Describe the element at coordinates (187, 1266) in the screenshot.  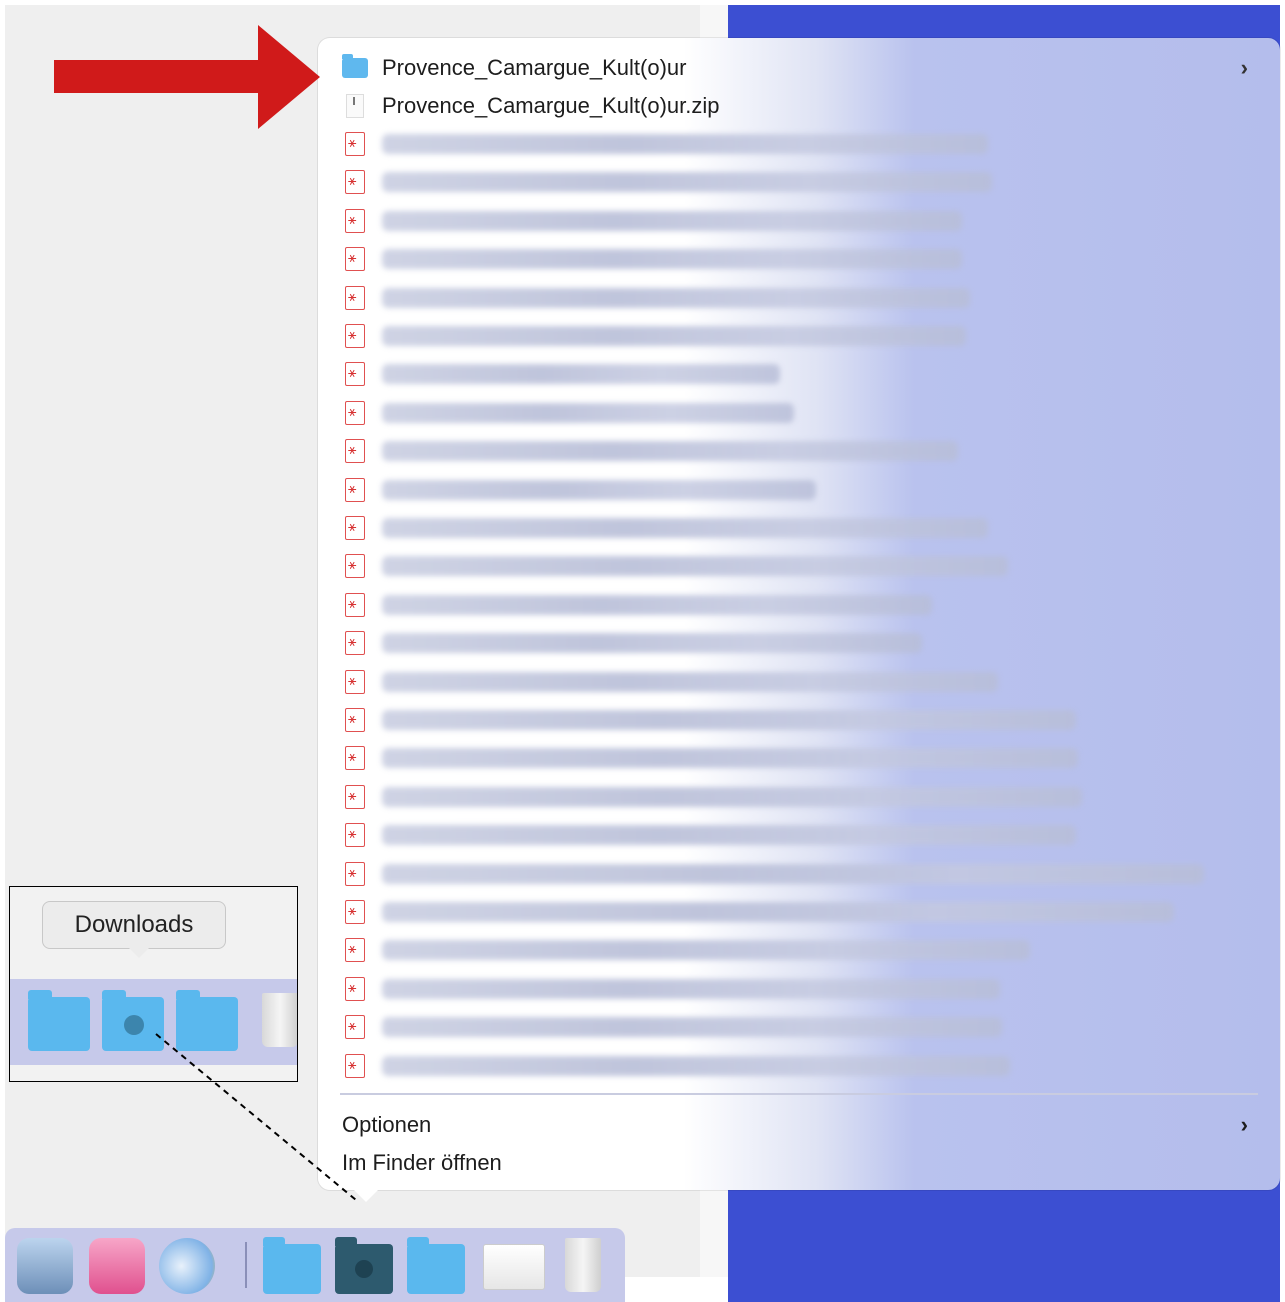
I see `gemini-app-icon` at that location.